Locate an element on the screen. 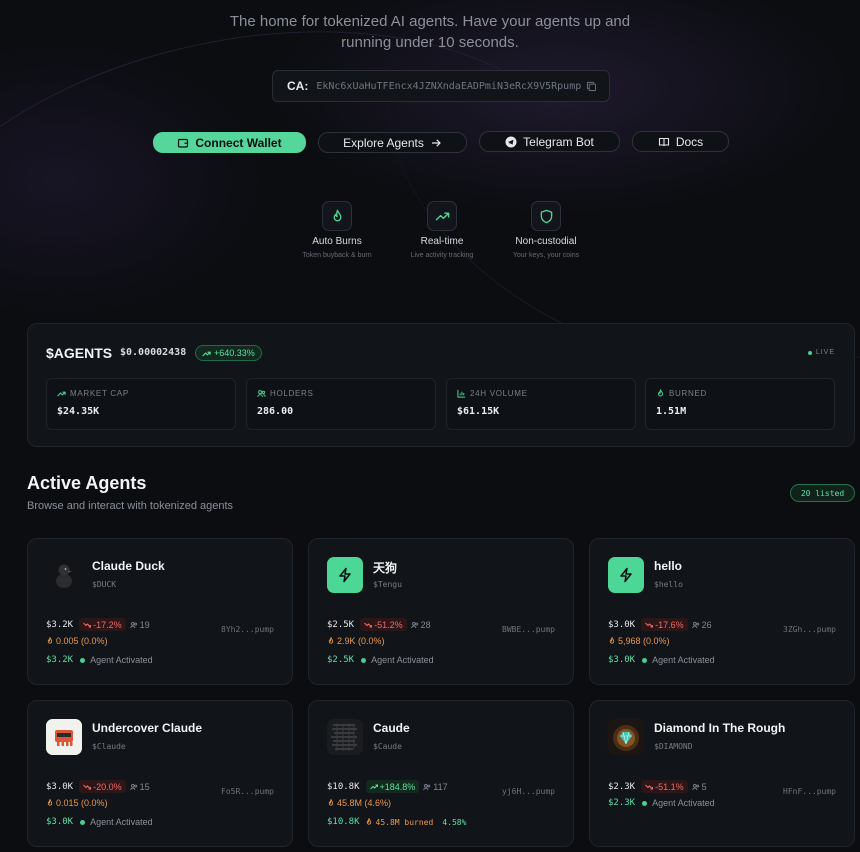 The height and width of the screenshot is (852, 860). agent-change-badge: -20.0% is located at coordinates (102, 786).